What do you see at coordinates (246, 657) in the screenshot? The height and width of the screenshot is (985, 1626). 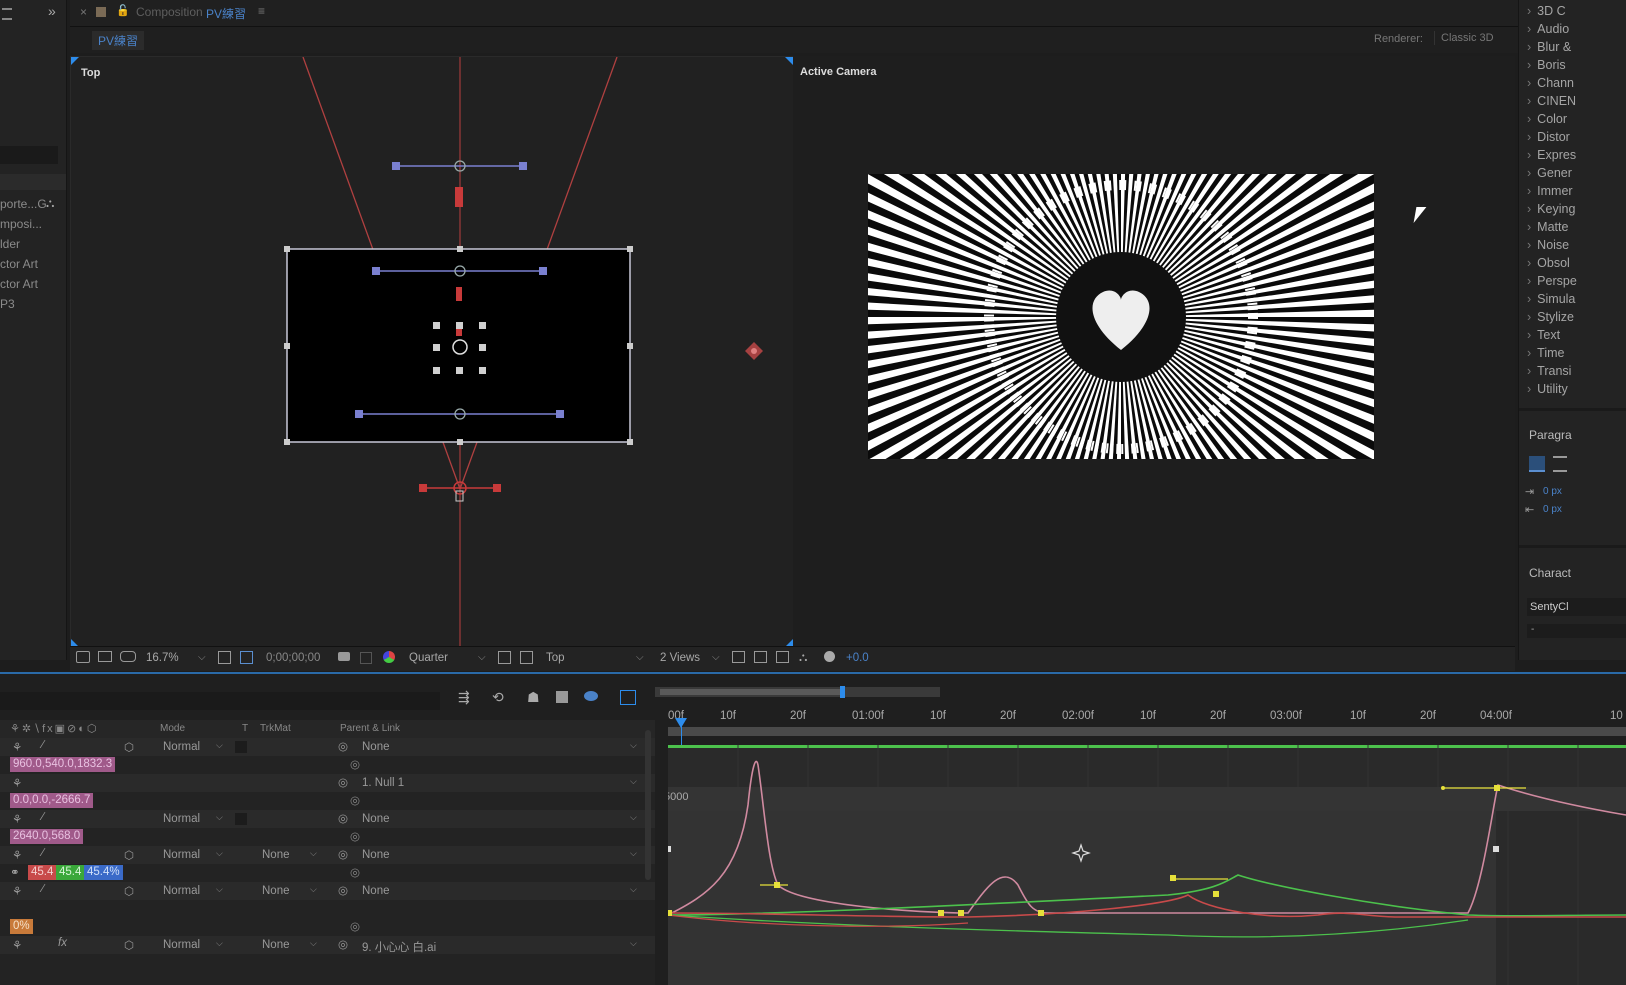 I see `mask-toggle-icon` at bounding box center [246, 657].